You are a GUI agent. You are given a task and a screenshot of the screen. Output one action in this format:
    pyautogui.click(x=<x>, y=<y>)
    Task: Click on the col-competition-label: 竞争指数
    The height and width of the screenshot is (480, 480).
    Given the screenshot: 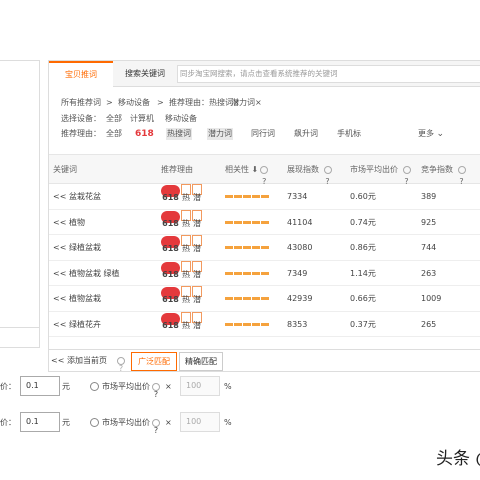 What is the action you would take?
    pyautogui.click(x=437, y=169)
    